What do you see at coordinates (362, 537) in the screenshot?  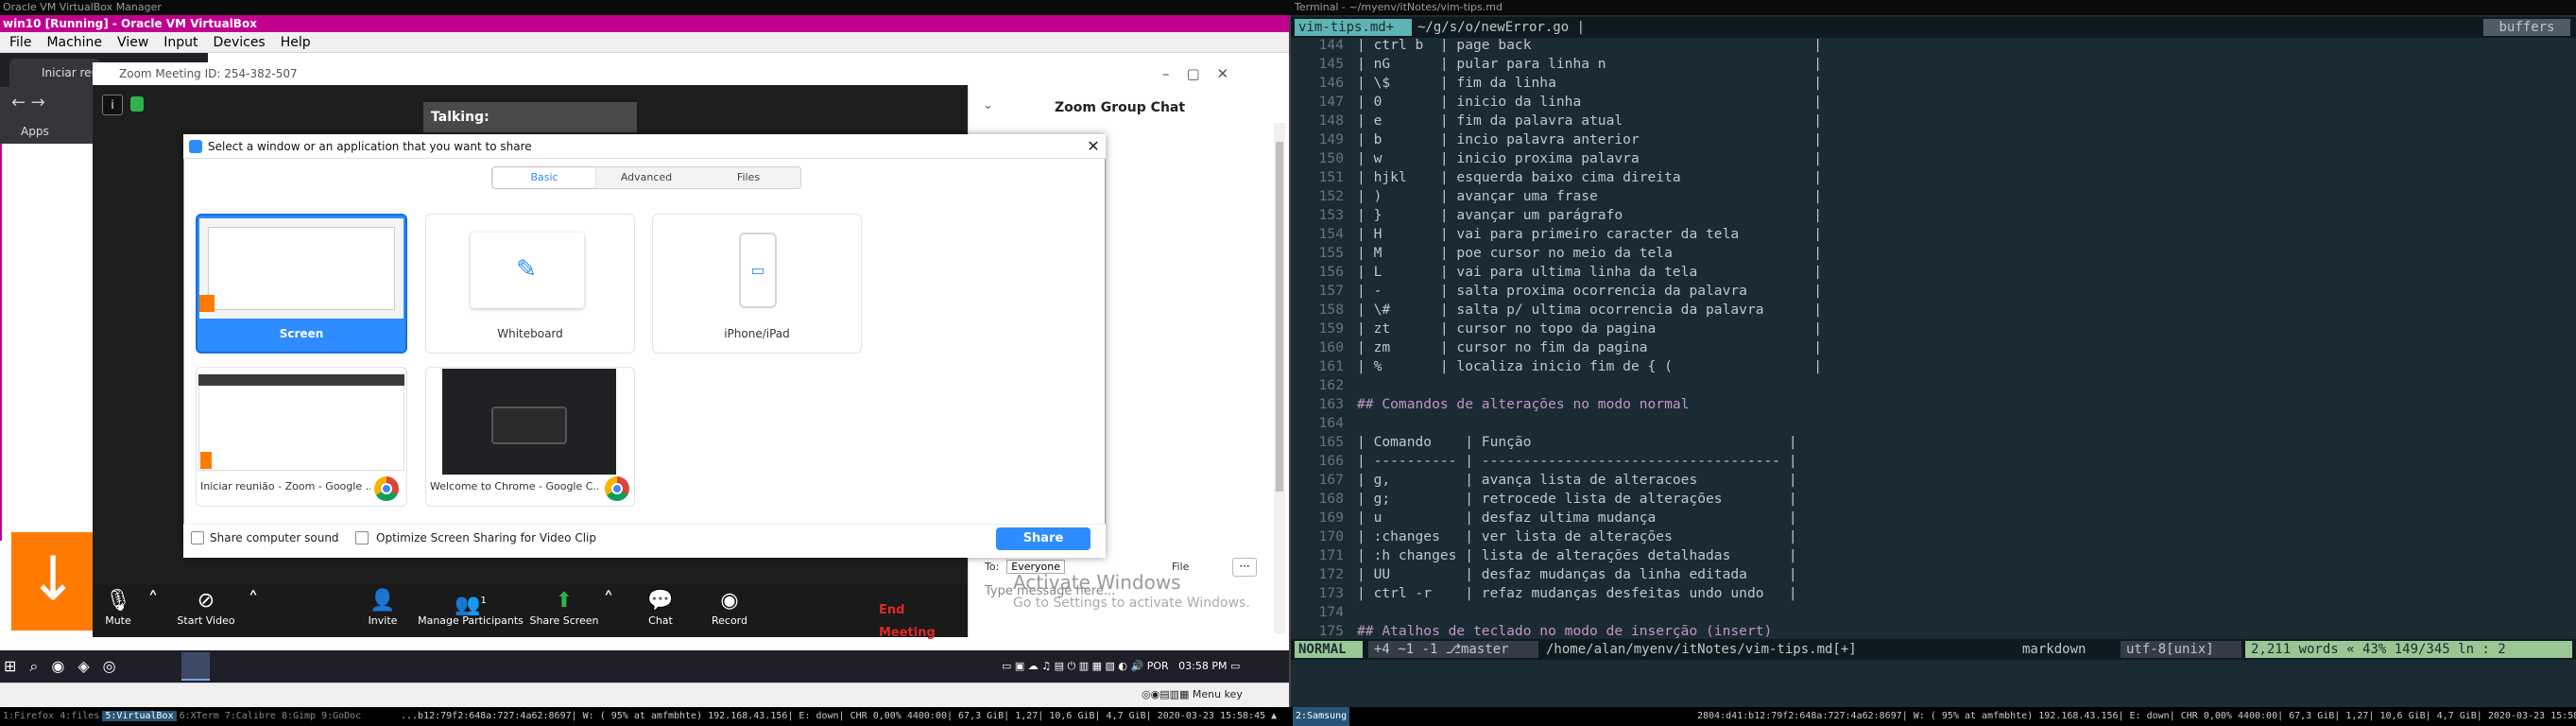 I see `optimize-checkbox` at bounding box center [362, 537].